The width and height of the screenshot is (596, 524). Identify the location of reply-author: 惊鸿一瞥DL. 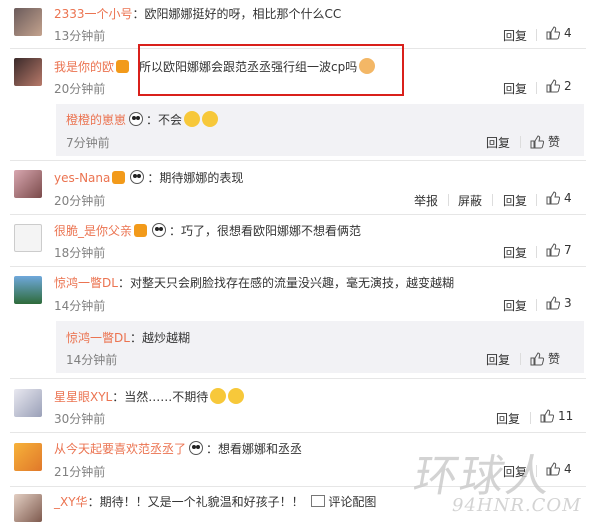
(98, 338).